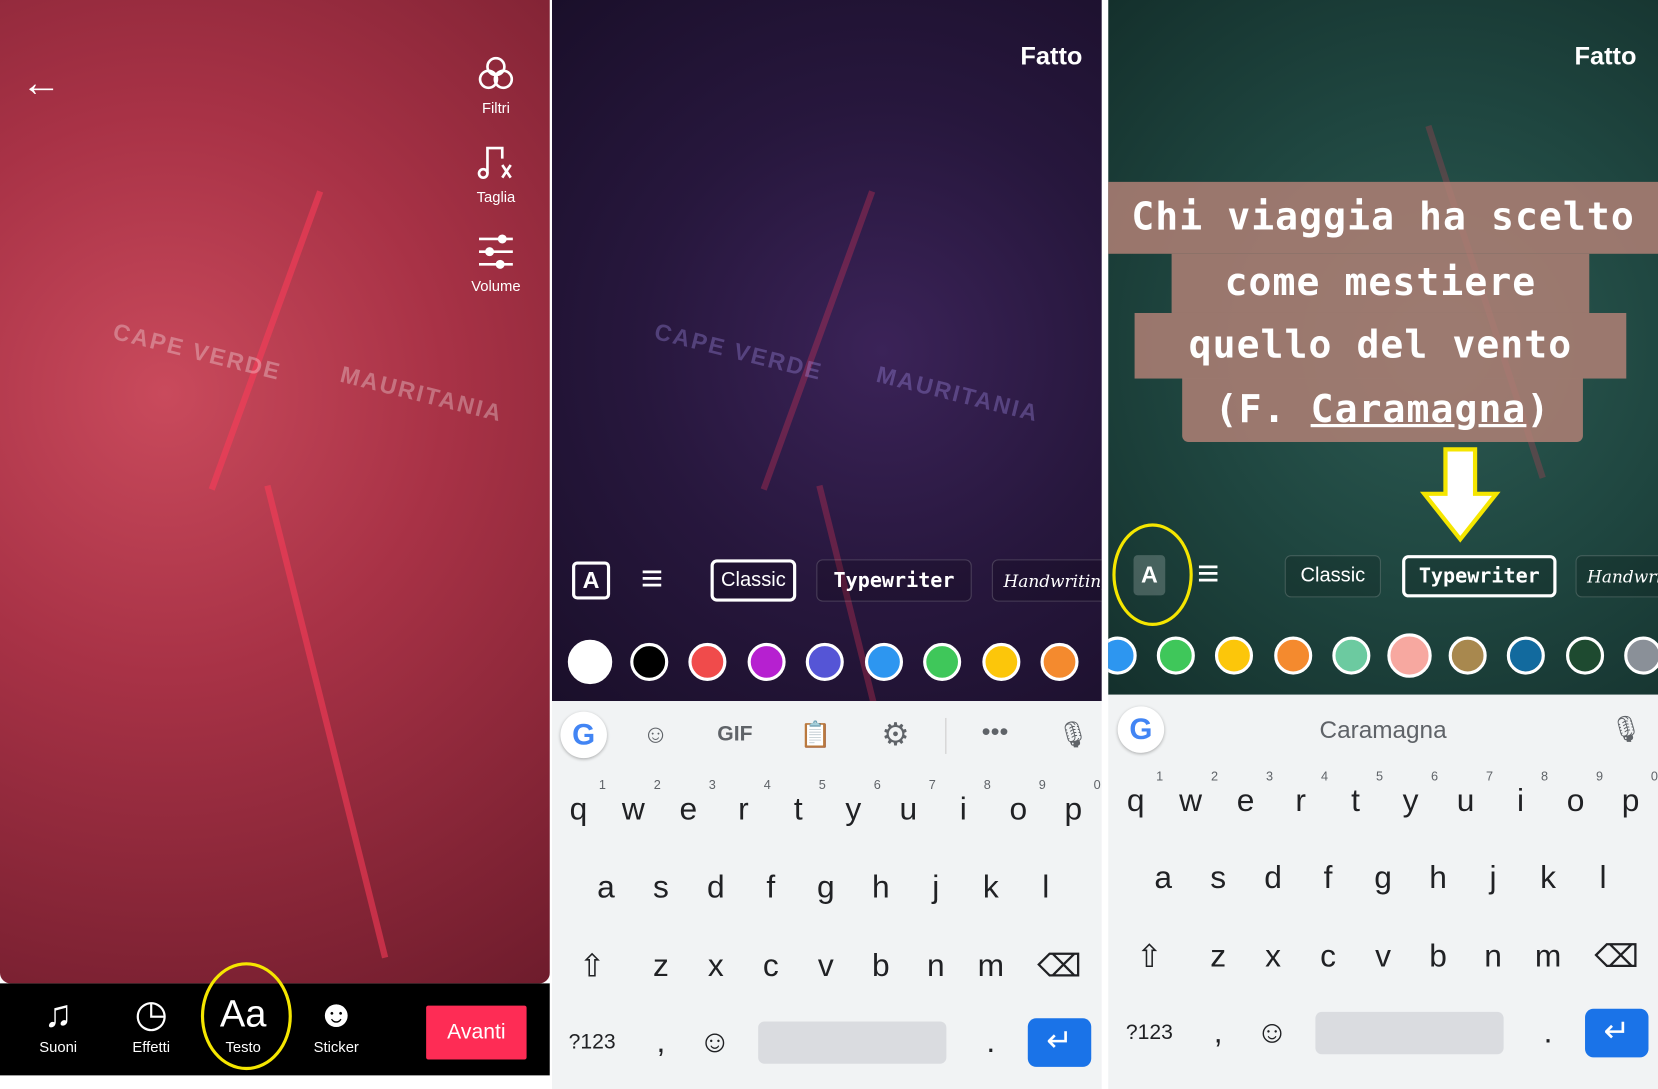  Describe the element at coordinates (1051, 57) in the screenshot. I see `done-button: Fatto` at that location.